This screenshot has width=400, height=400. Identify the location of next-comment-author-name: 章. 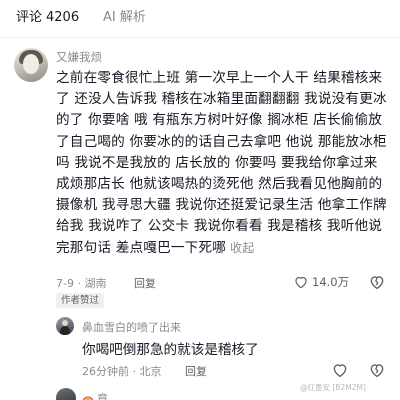
(102, 396).